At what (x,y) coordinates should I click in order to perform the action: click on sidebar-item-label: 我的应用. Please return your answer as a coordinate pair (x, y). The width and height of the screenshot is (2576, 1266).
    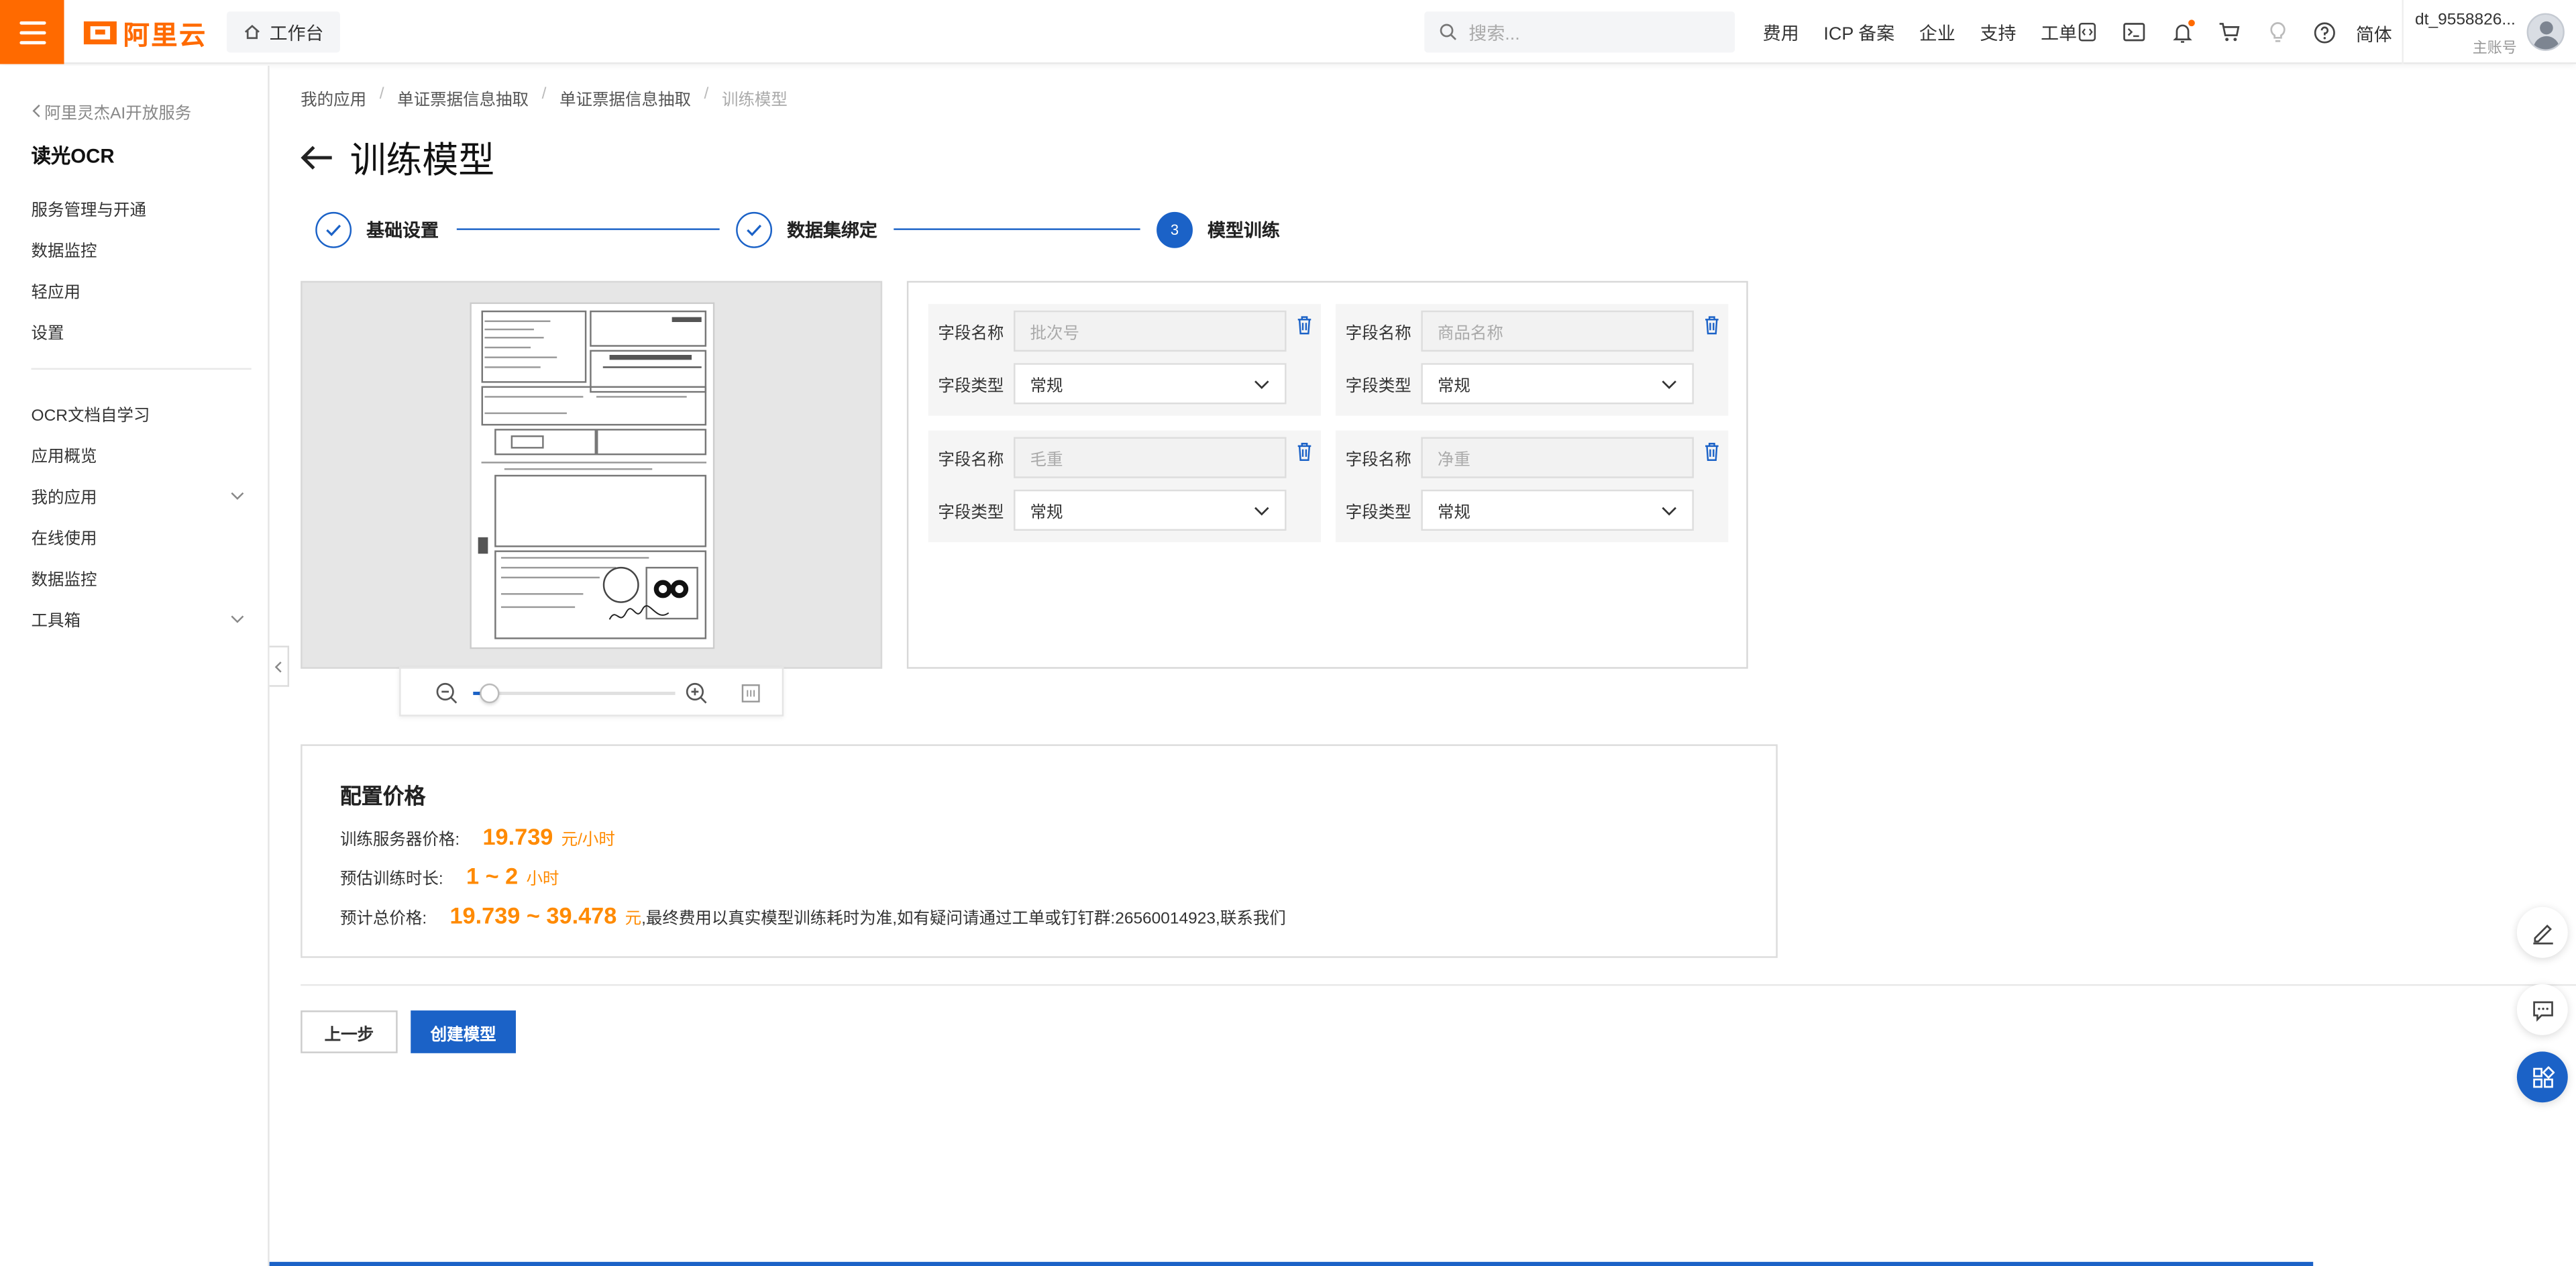
    Looking at the image, I should click on (64, 498).